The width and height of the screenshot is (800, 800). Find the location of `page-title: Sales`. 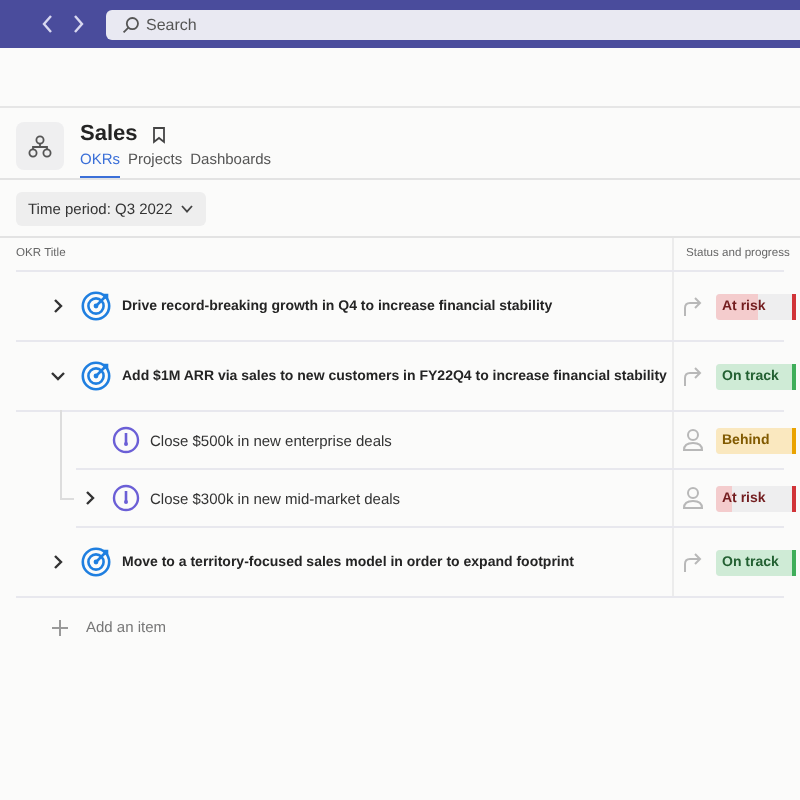

page-title: Sales is located at coordinates (109, 134).